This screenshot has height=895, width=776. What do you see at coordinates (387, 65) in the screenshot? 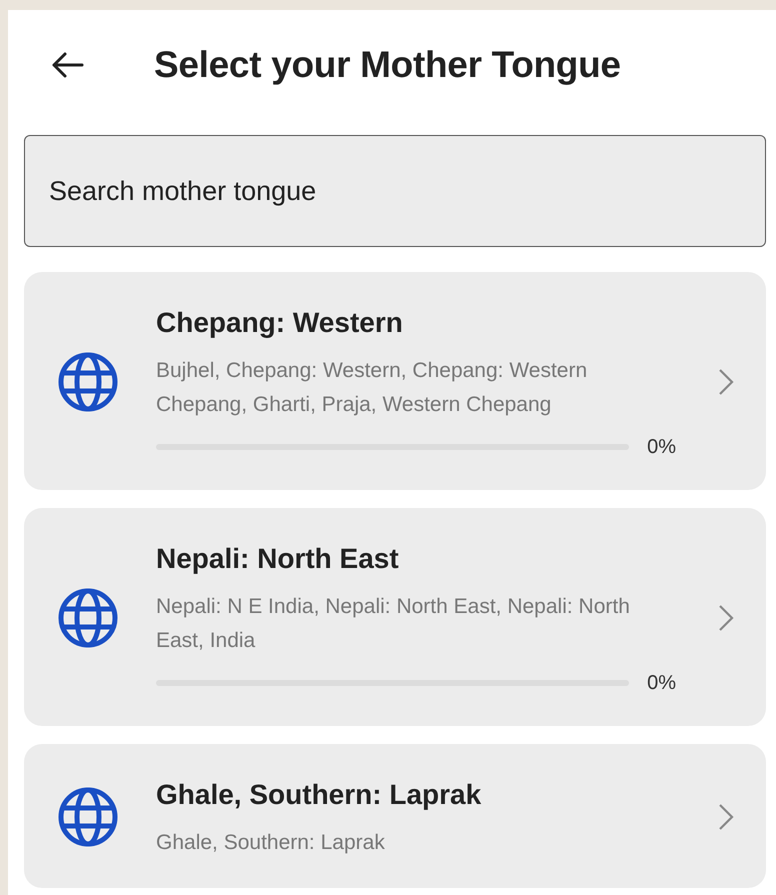
I see `page-title: Select your Mother Tongue` at bounding box center [387, 65].